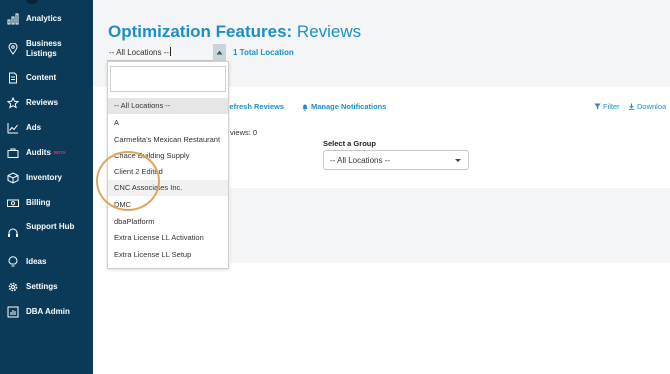  I want to click on caret-up-icon, so click(219, 52).